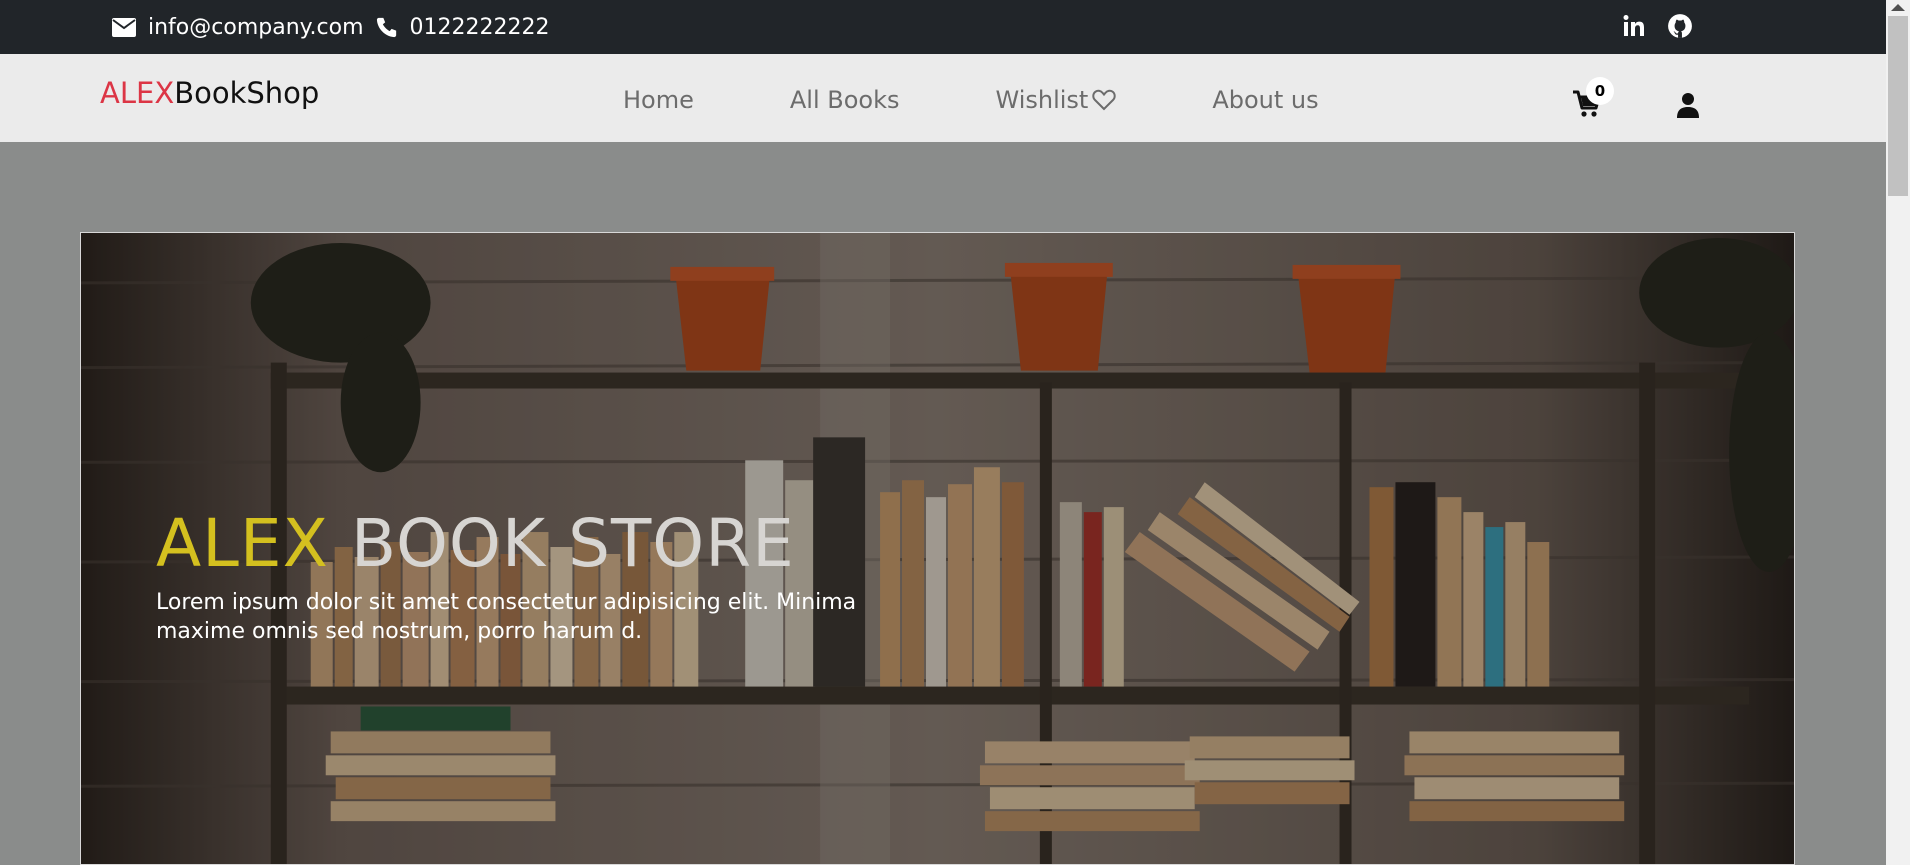  I want to click on nav-link-all-books: All Books, so click(845, 100).